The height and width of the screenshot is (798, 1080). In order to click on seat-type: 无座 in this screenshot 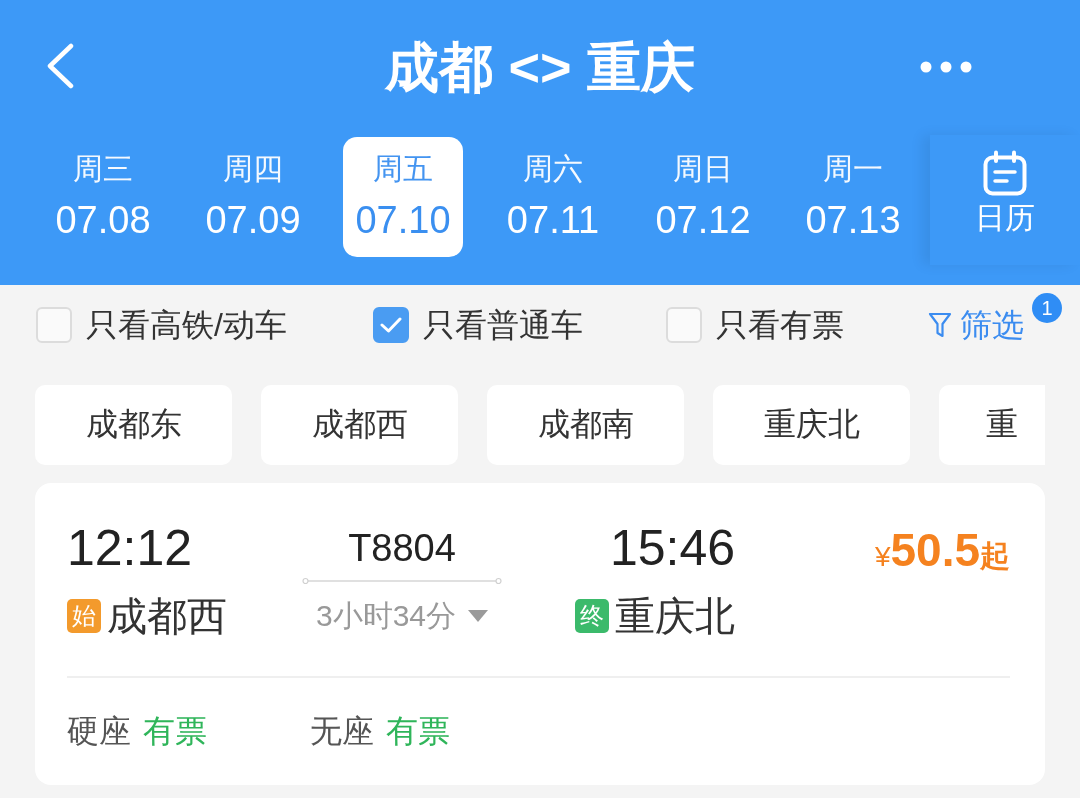, I will do `click(342, 731)`.